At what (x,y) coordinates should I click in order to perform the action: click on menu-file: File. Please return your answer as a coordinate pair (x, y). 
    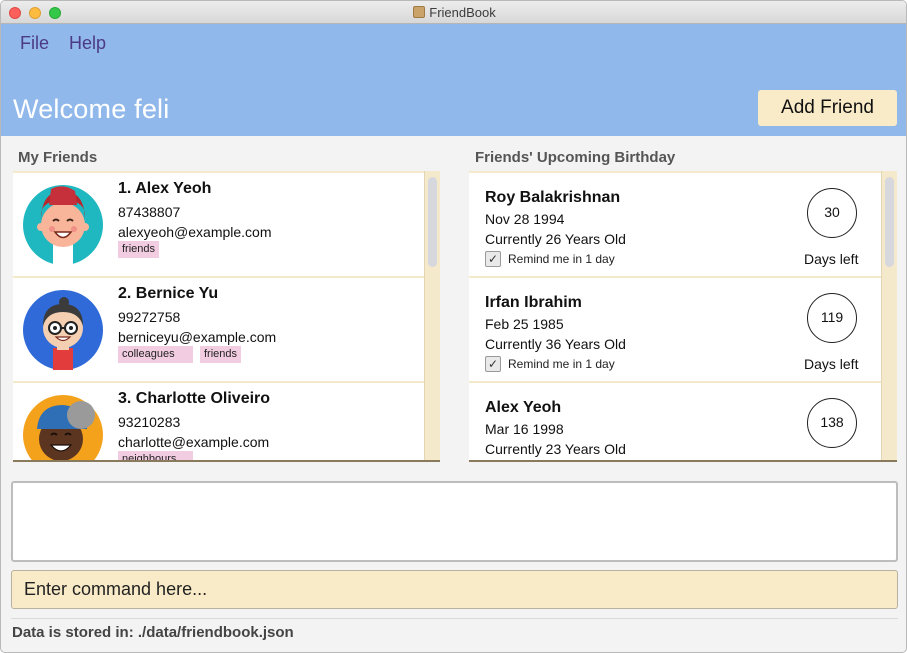
    Looking at the image, I should click on (34, 43).